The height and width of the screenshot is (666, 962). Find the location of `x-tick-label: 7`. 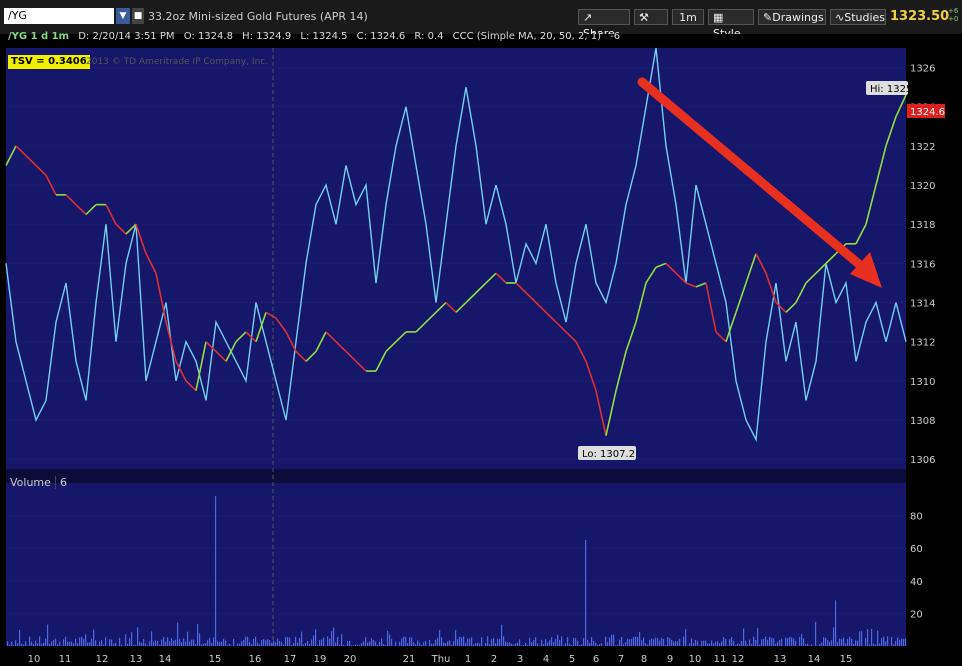

x-tick-label: 7 is located at coordinates (621, 659).